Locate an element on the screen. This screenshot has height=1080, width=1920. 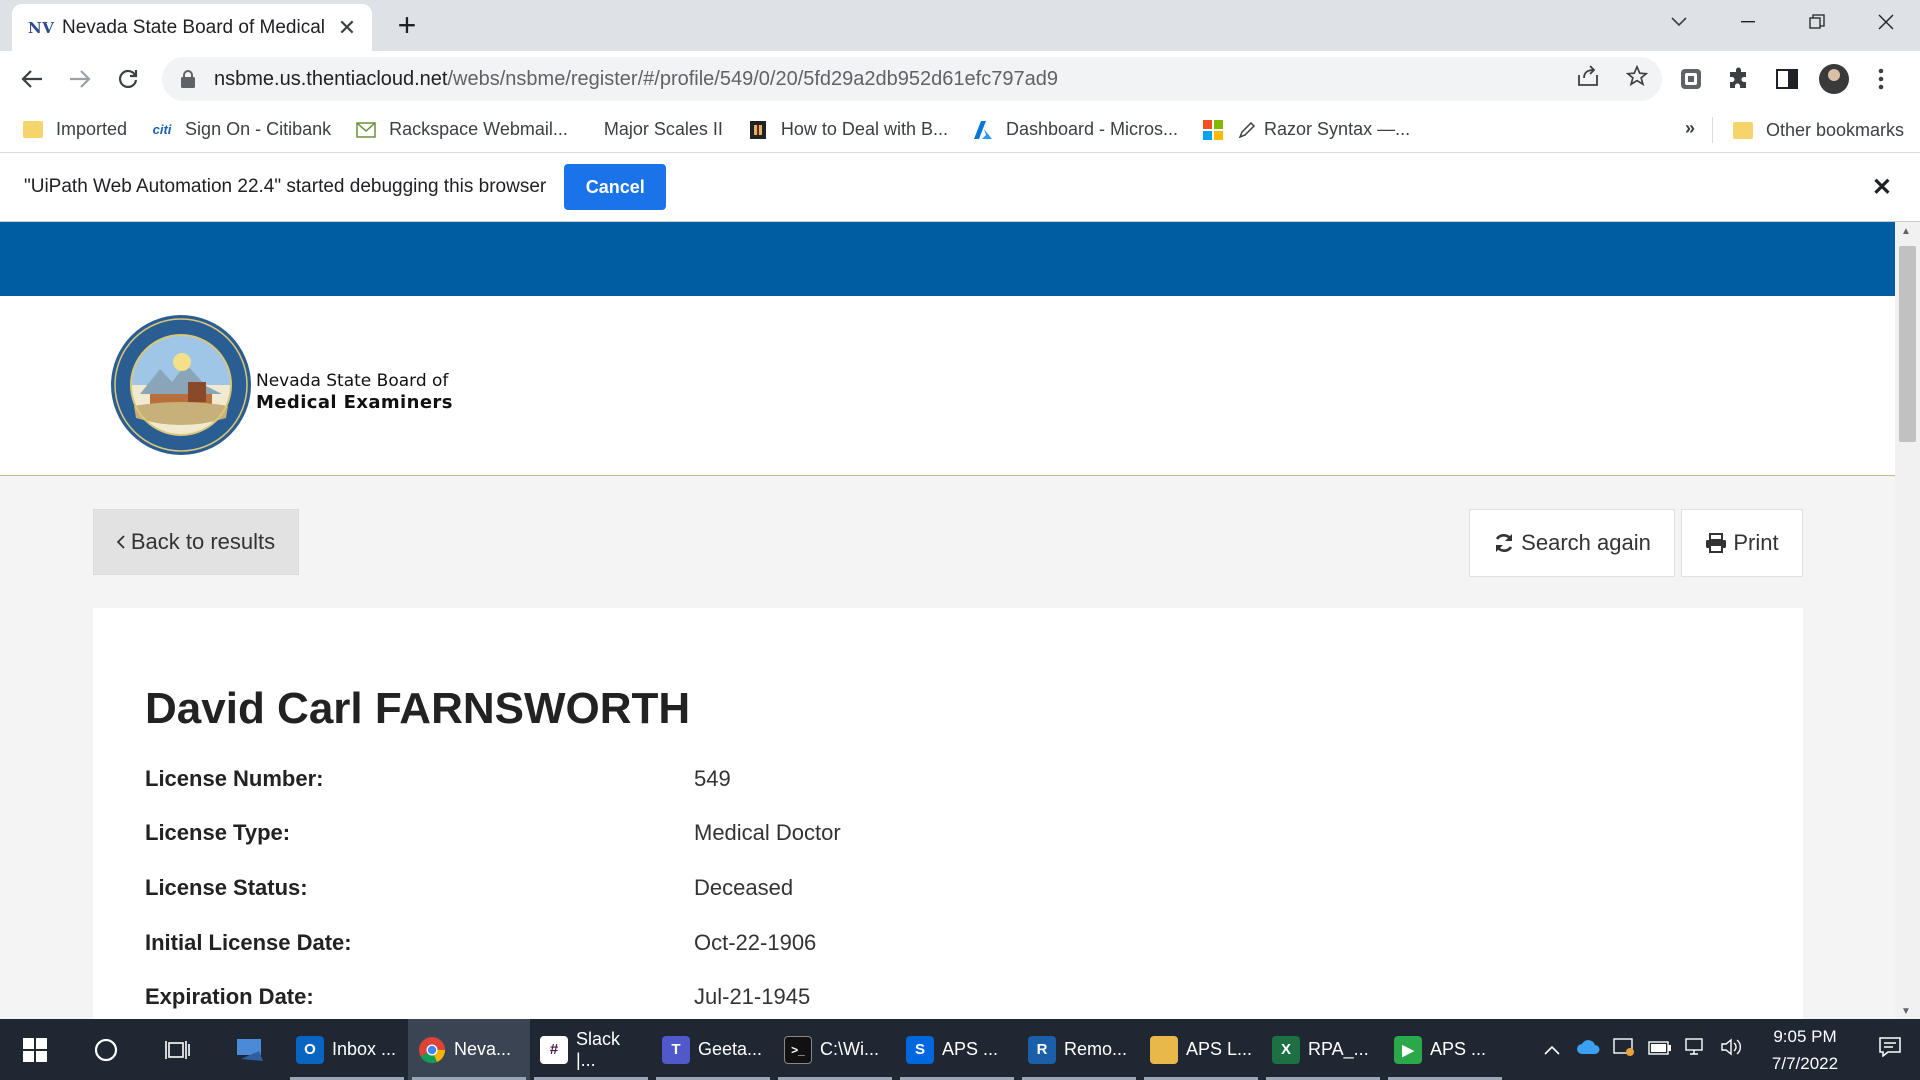
side-panel-icon is located at coordinates (1787, 79).